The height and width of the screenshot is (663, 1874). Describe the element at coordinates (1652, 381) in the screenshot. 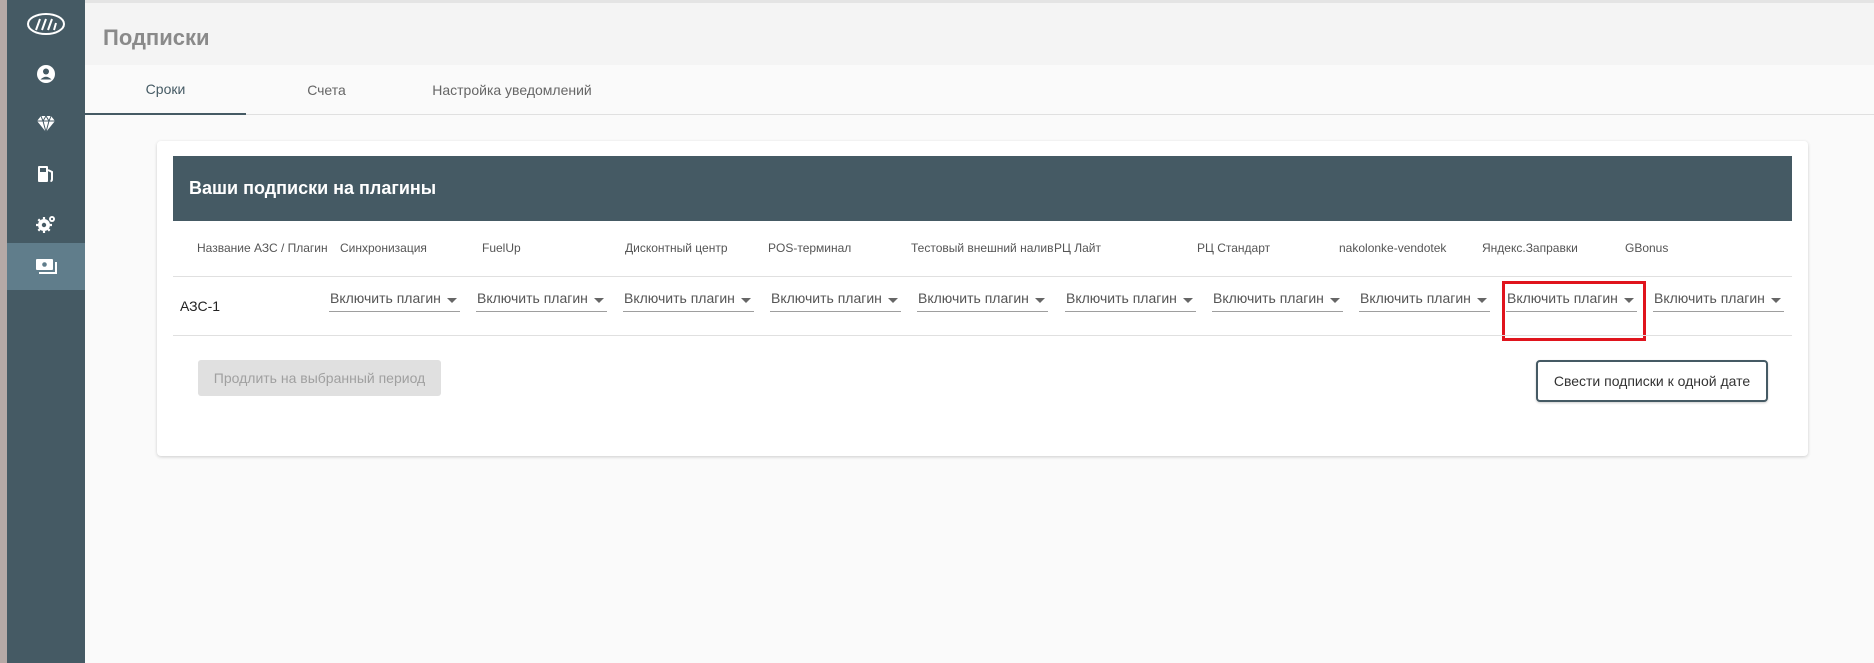

I see `align-subscriptions-button: Свести подписки к одной дате` at that location.